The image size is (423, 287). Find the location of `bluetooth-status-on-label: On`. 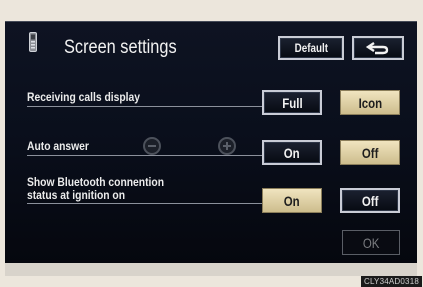

bluetooth-status-on-label: On is located at coordinates (292, 200).